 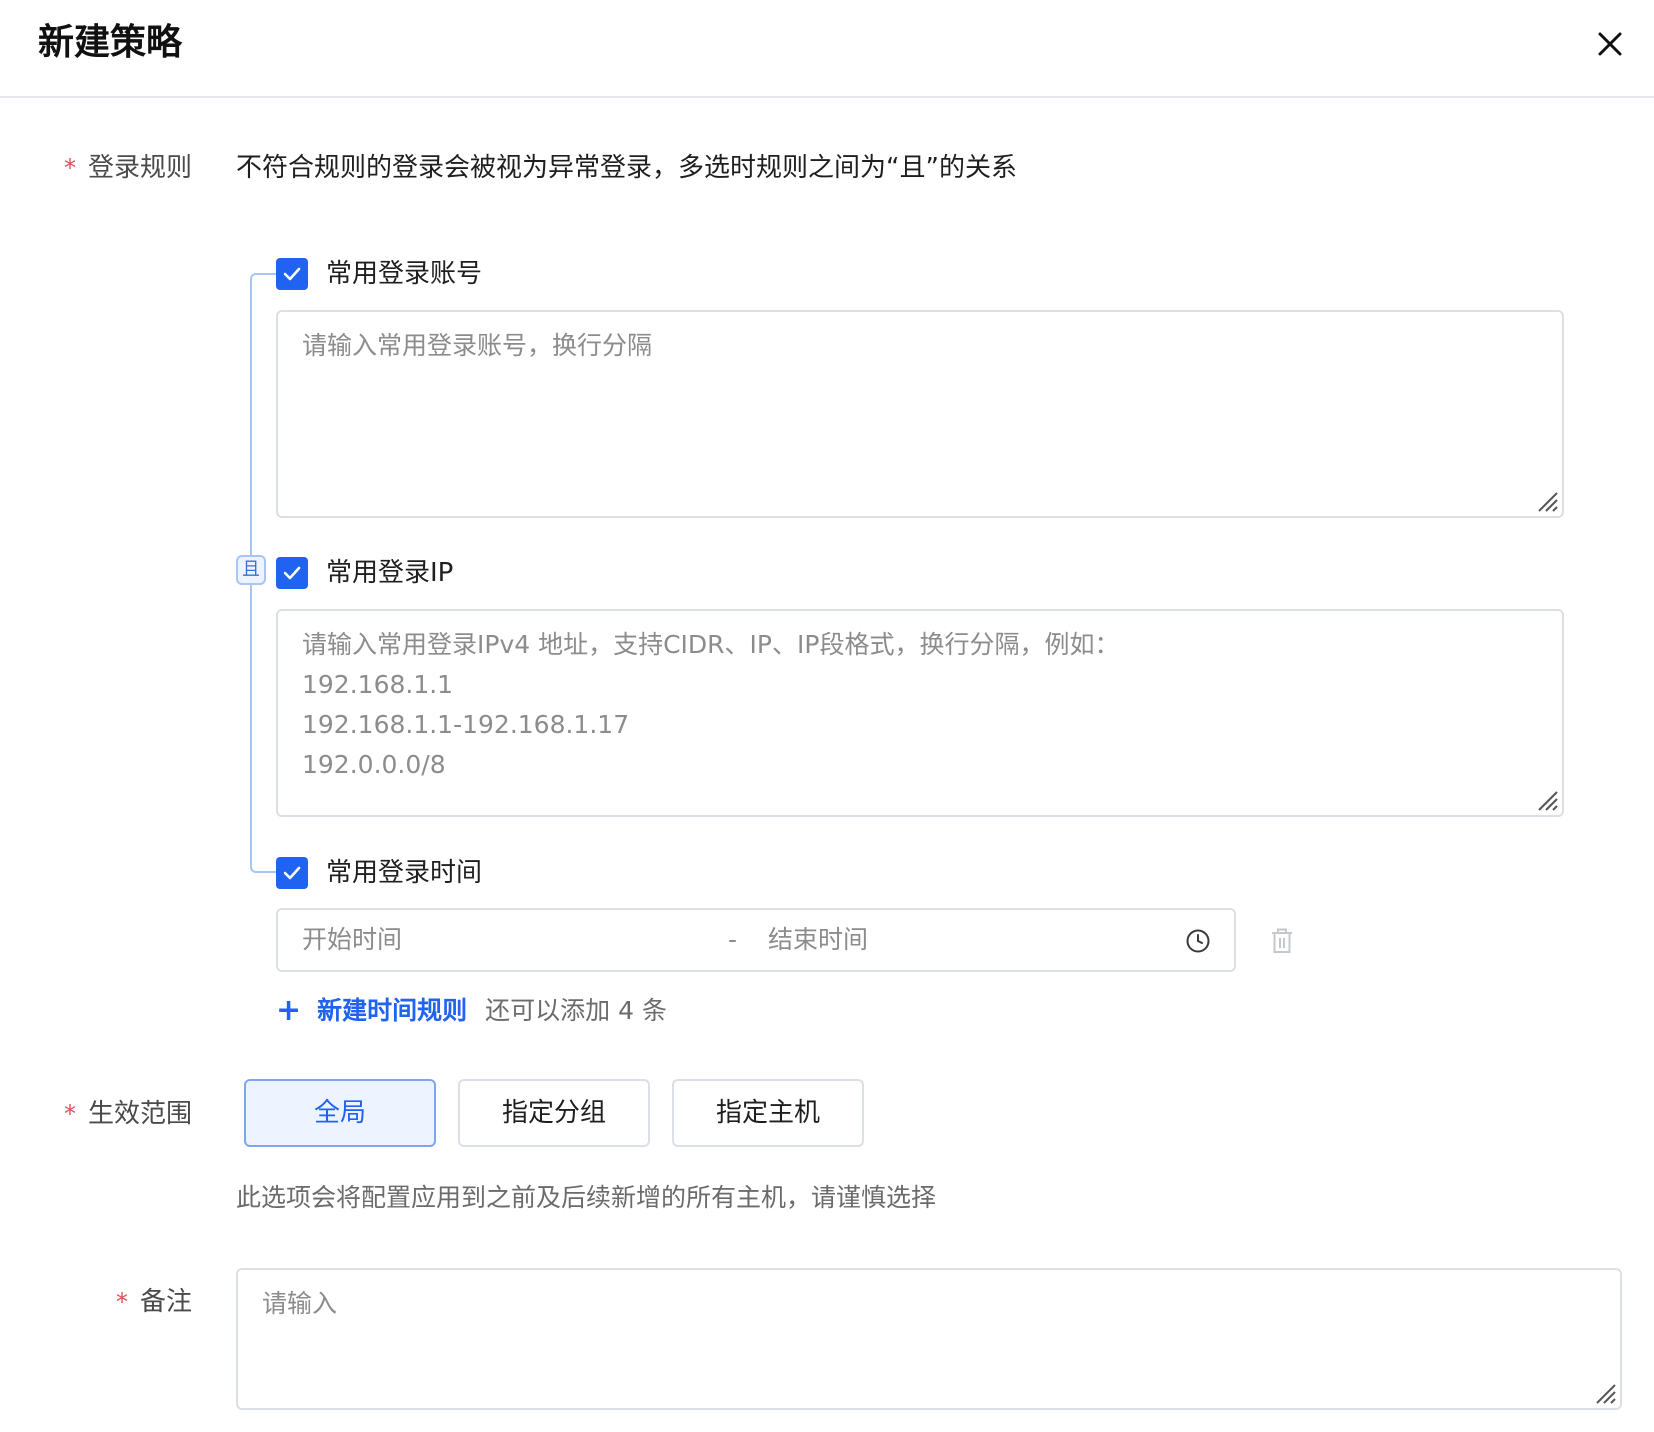 What do you see at coordinates (154, 1302) in the screenshot?
I see `remark-label: * 备注` at bounding box center [154, 1302].